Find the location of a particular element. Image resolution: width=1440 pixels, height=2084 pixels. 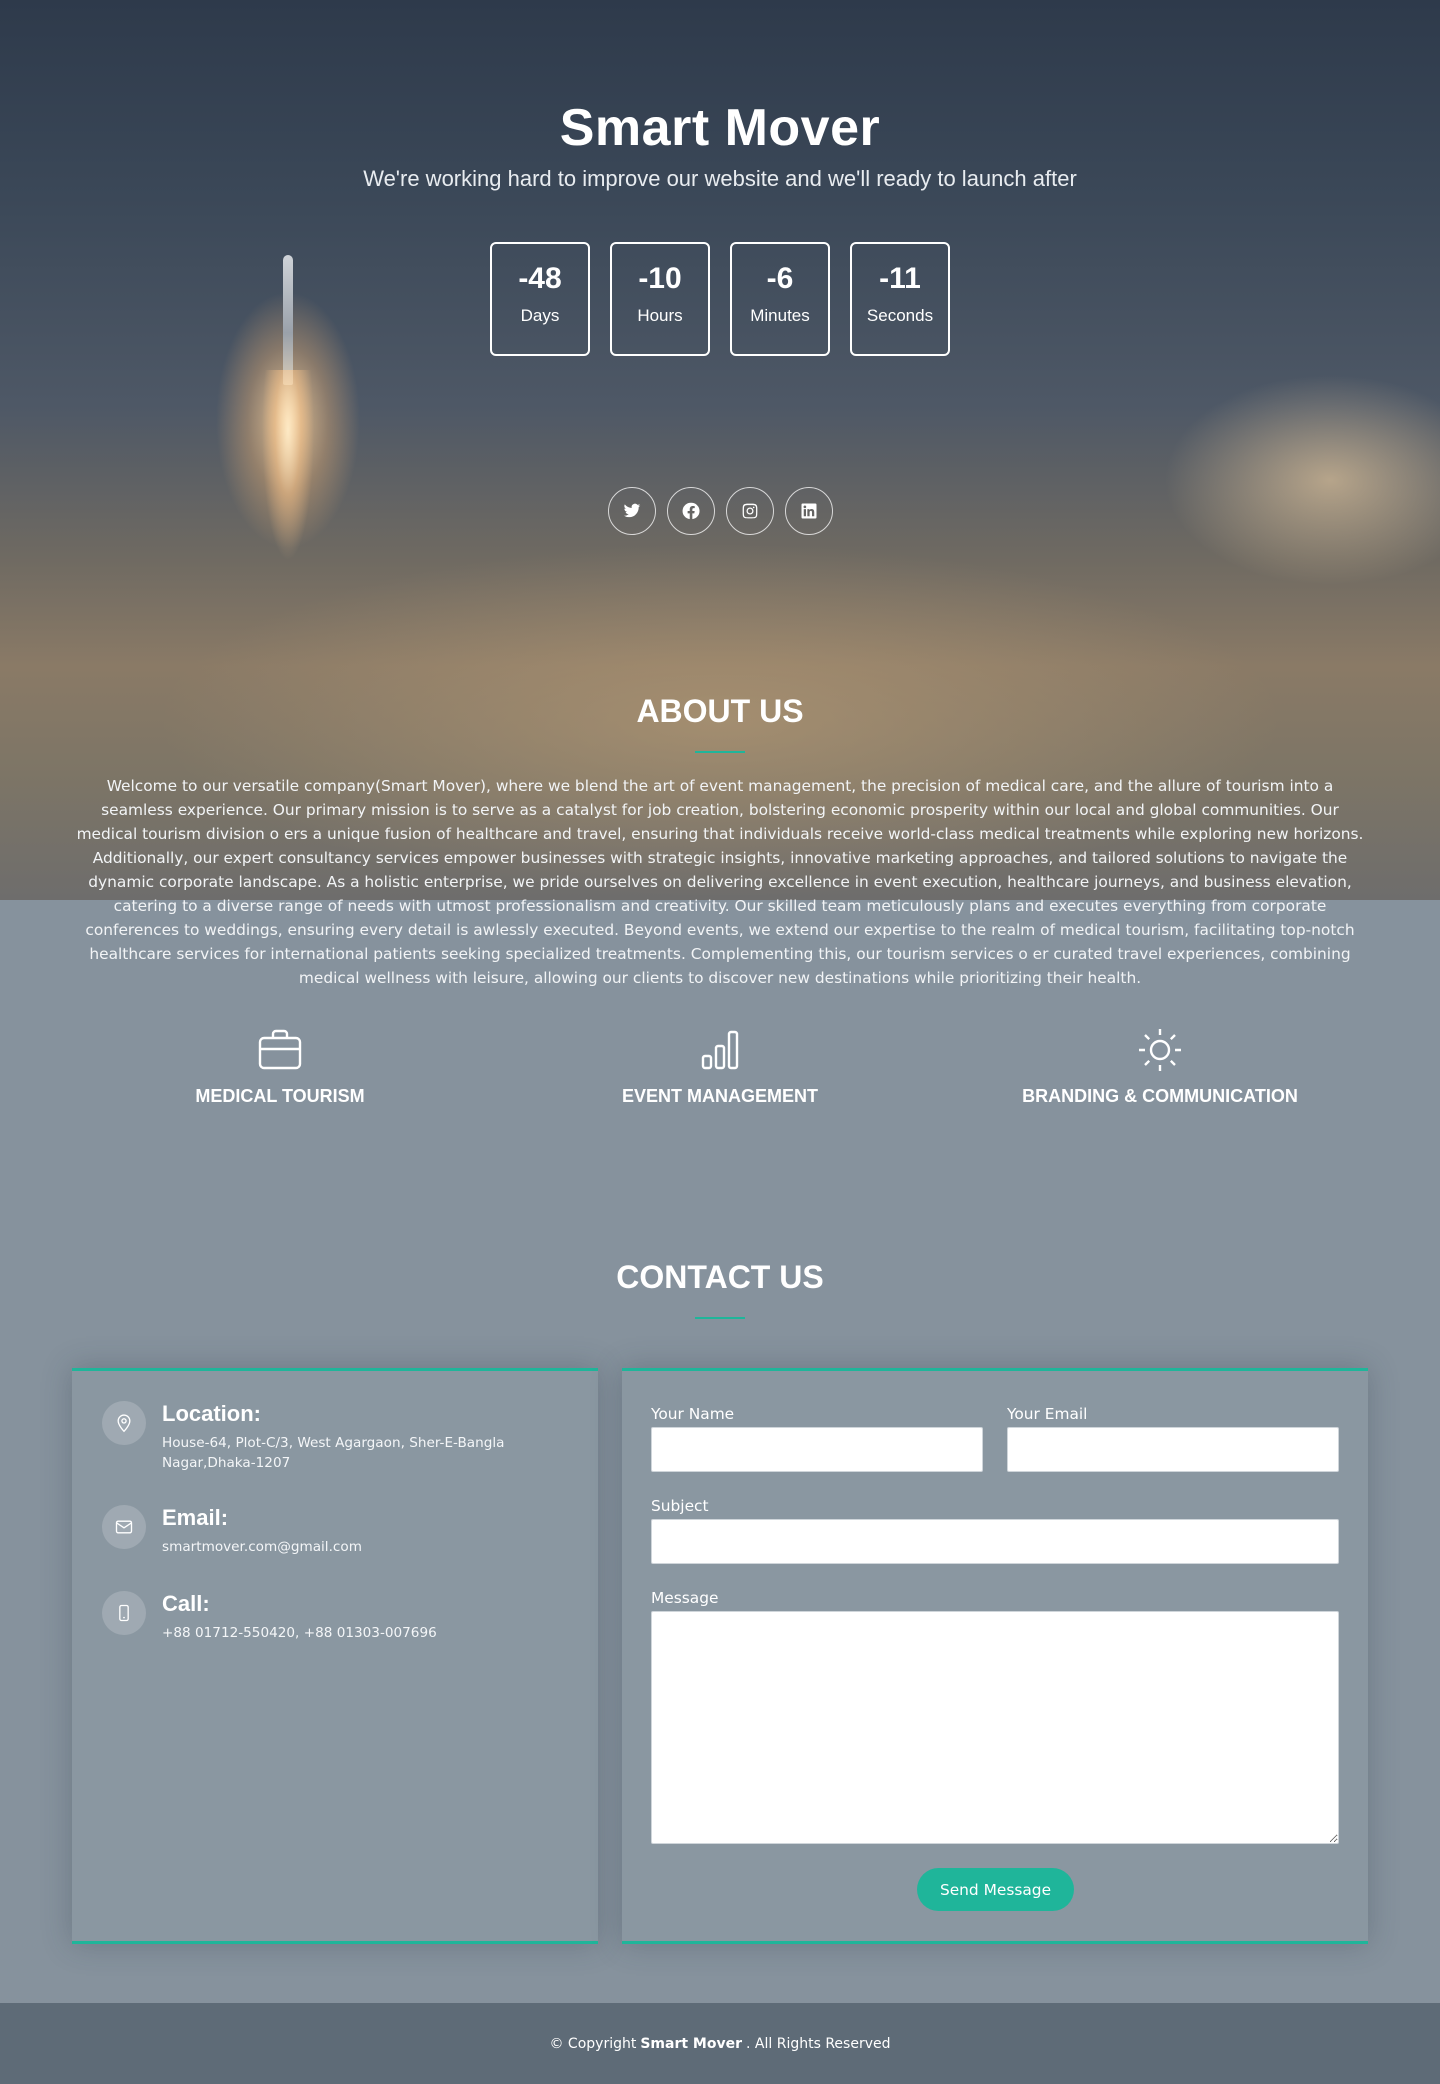

facebook-link is located at coordinates (691, 511).